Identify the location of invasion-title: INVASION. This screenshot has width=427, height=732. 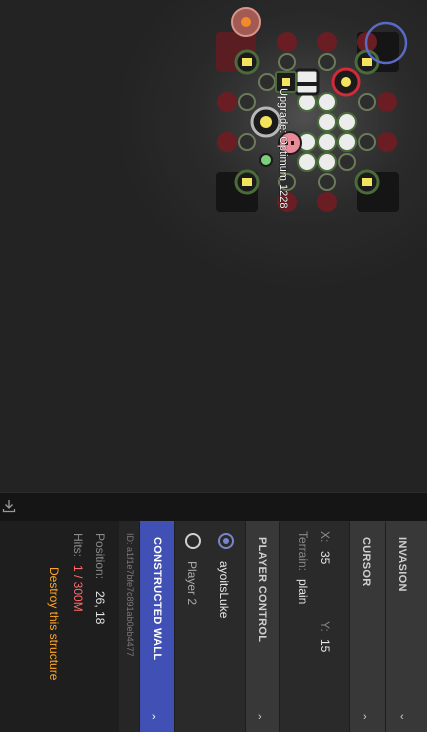
(402, 564).